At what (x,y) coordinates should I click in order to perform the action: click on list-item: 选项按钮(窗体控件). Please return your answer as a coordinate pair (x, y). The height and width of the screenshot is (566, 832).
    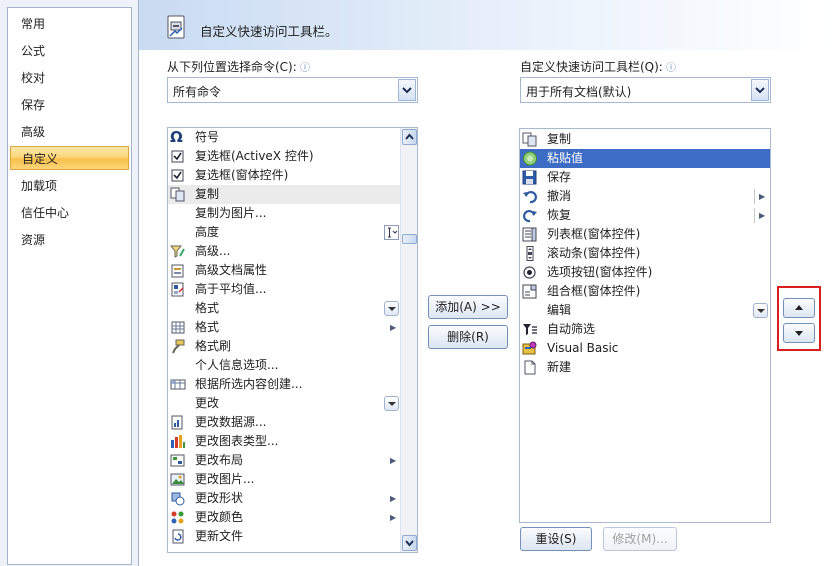
    Looking at the image, I should click on (645, 272).